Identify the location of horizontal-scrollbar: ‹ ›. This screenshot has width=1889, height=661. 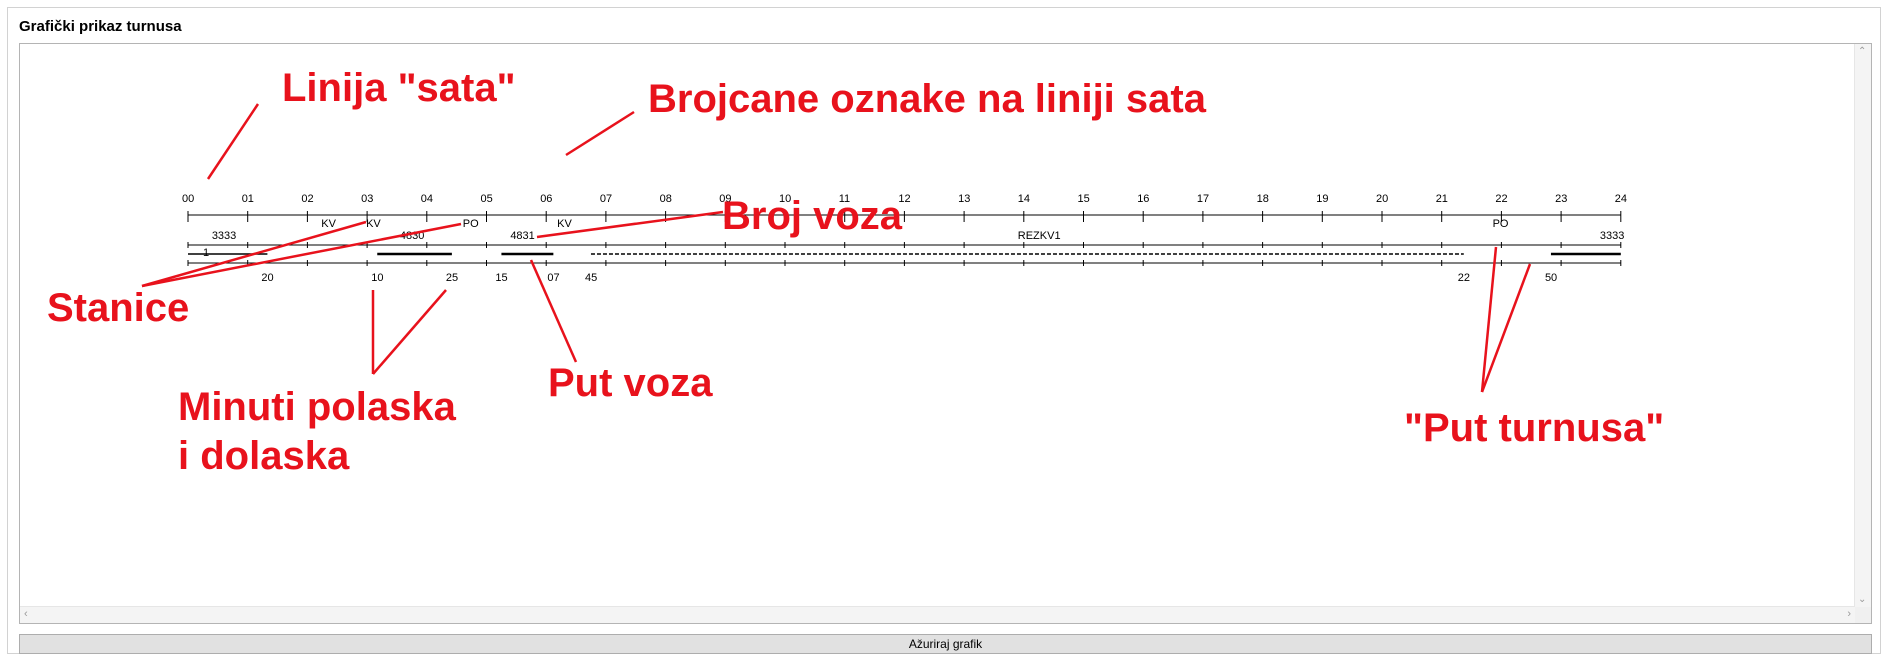
(937, 614).